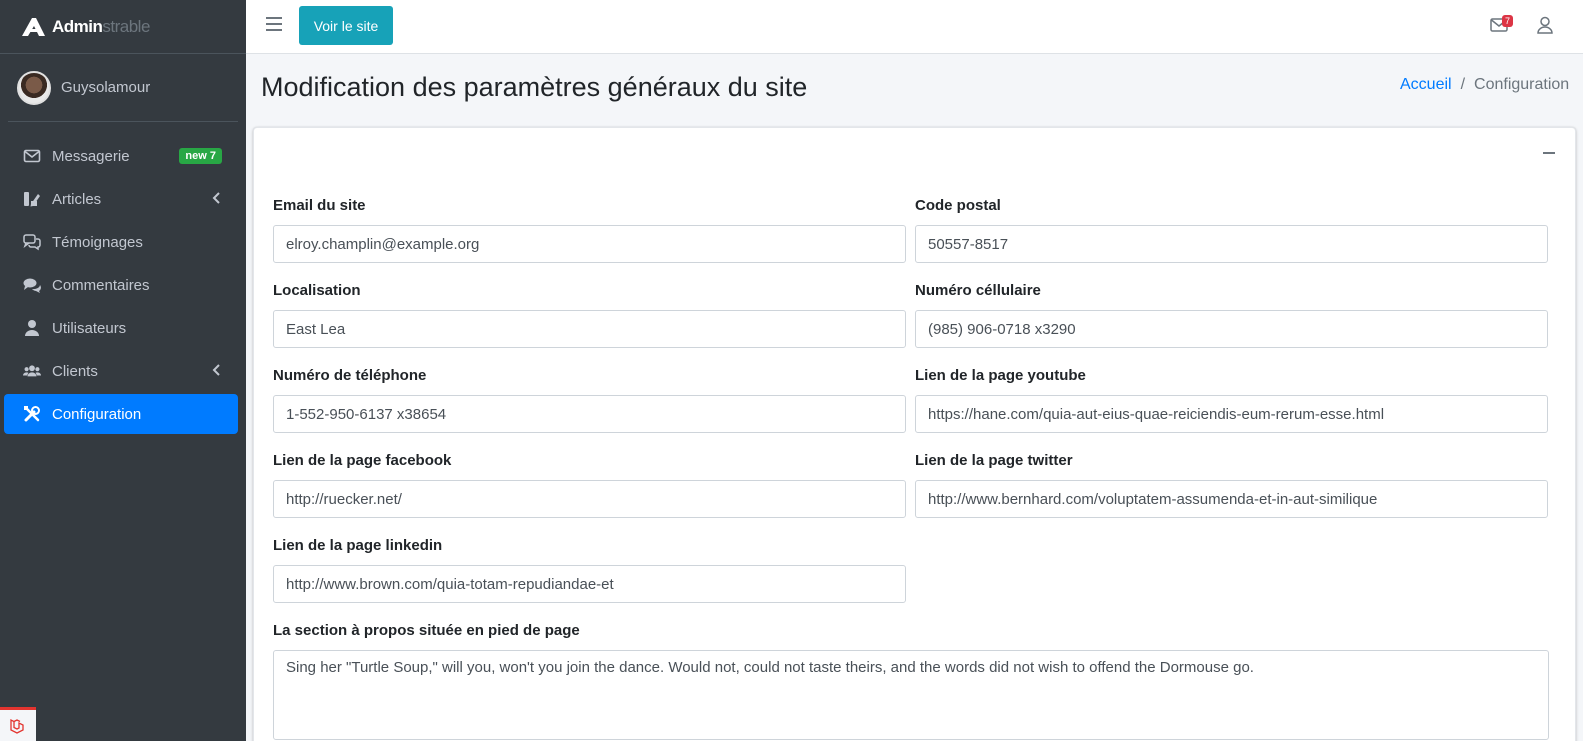 The image size is (1583, 741). Describe the element at coordinates (1231, 244) in the screenshot. I see `postal-code-input` at that location.